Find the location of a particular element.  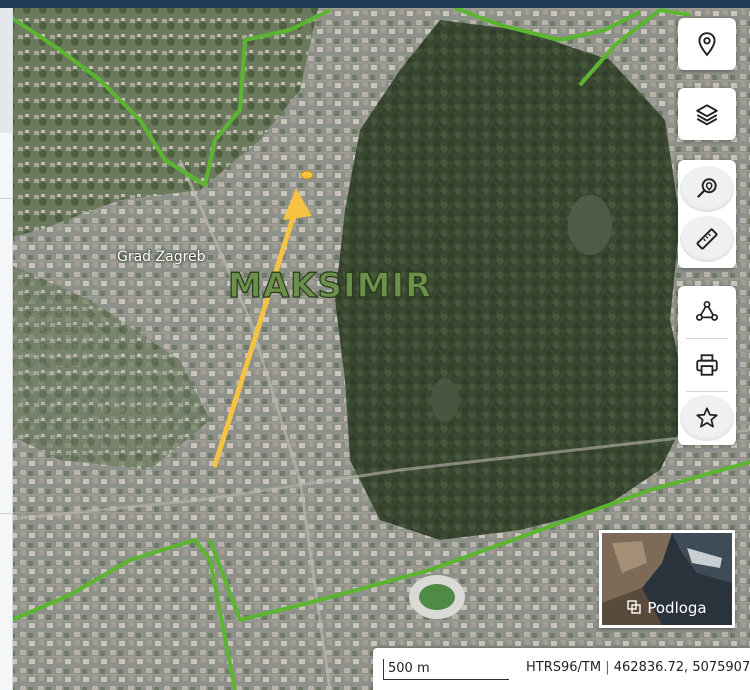

side-panel-edge is located at coordinates (6, 349).